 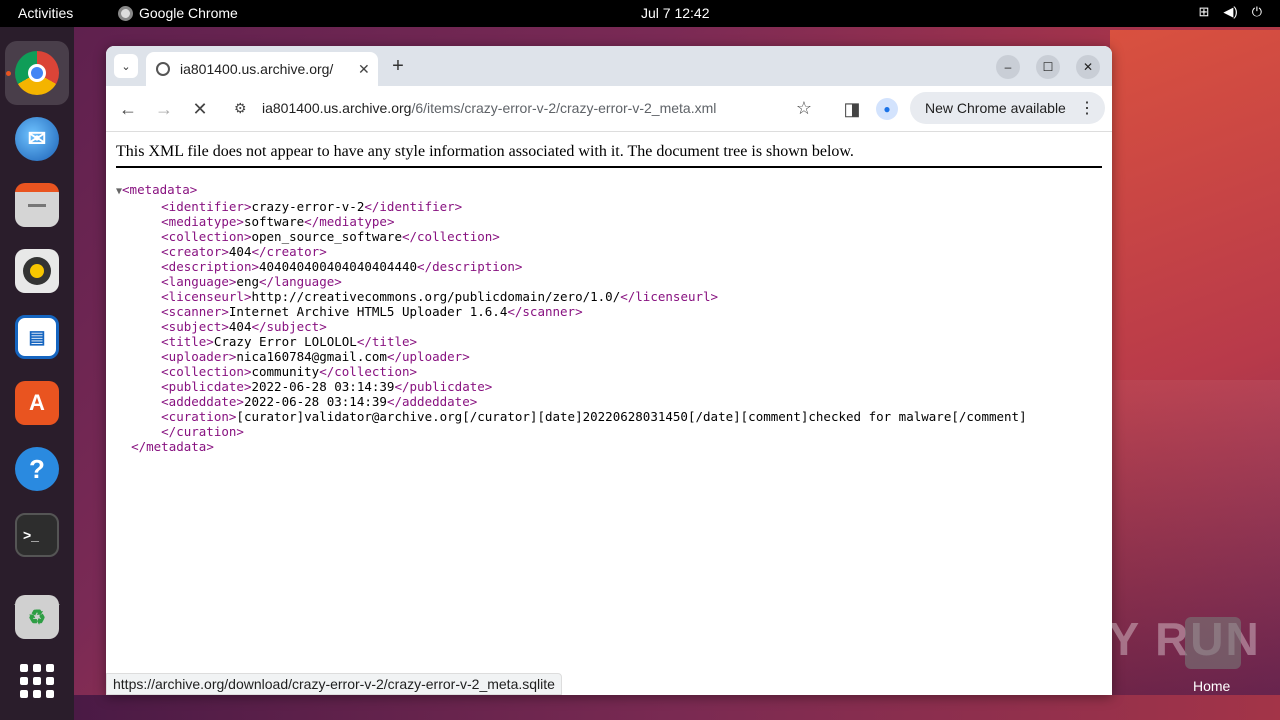 I want to click on xml-value: open_source_software, so click(x=326, y=236).